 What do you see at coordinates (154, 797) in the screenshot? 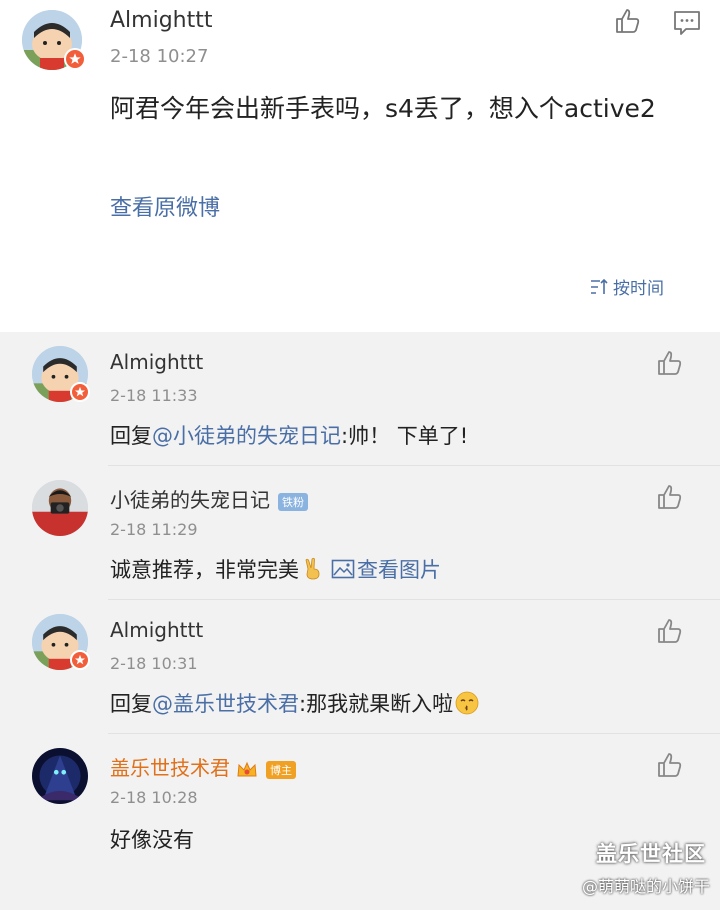
I see `comment-time: 2-18 10:28` at bounding box center [154, 797].